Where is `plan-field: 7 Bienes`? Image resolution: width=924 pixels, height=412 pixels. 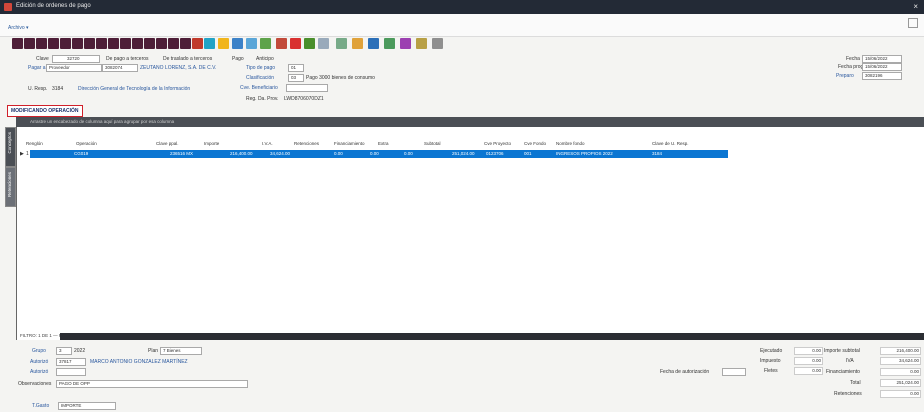 plan-field: 7 Bienes is located at coordinates (181, 351).